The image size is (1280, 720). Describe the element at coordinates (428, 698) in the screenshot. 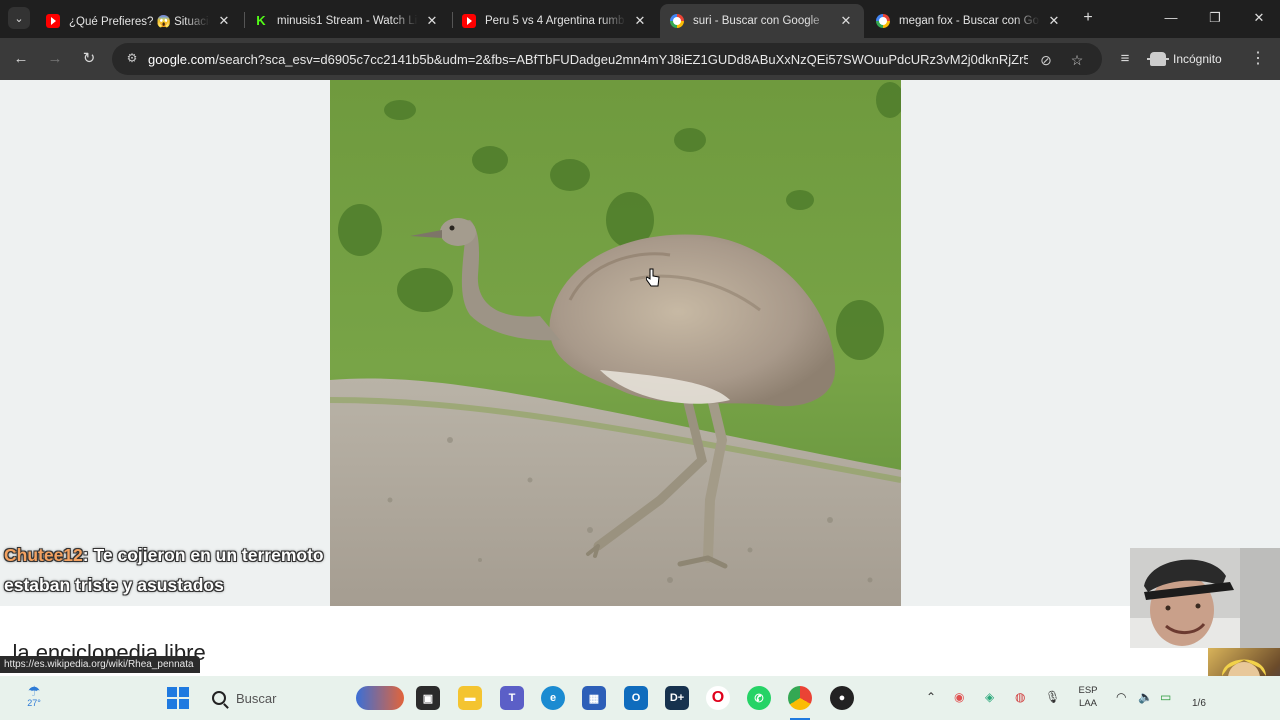

I see `task-view-icon: ▣` at that location.